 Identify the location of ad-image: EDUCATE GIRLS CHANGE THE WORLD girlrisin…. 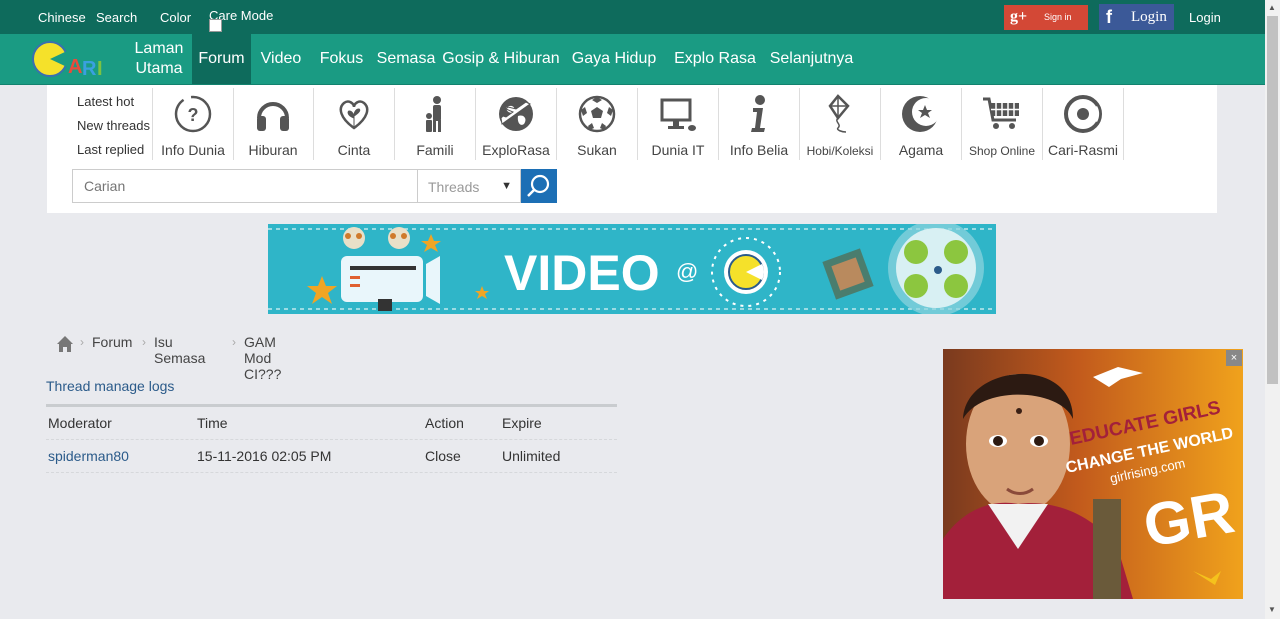
(1093, 474).